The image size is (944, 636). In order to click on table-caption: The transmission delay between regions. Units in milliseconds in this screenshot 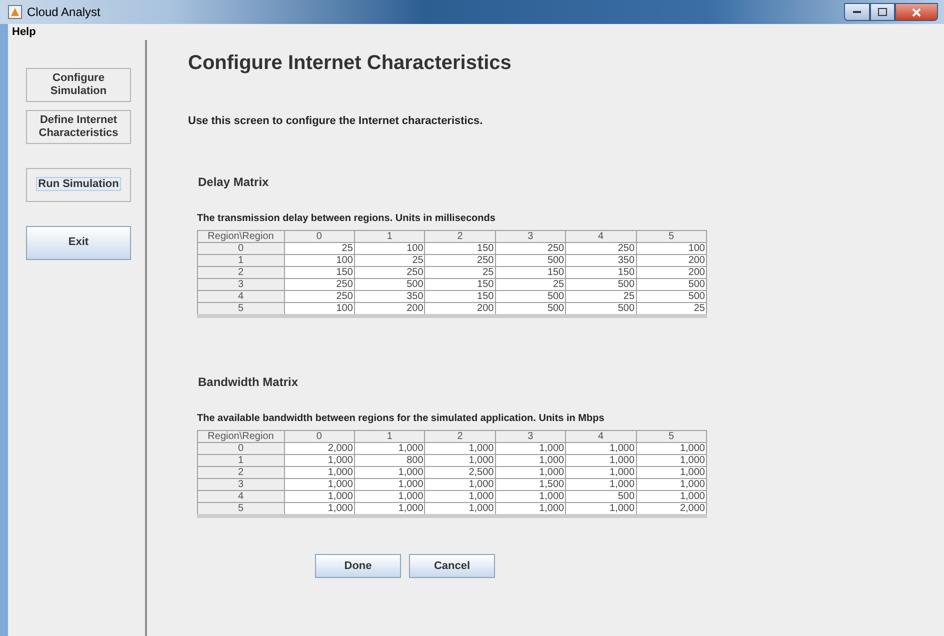, I will do `click(346, 218)`.